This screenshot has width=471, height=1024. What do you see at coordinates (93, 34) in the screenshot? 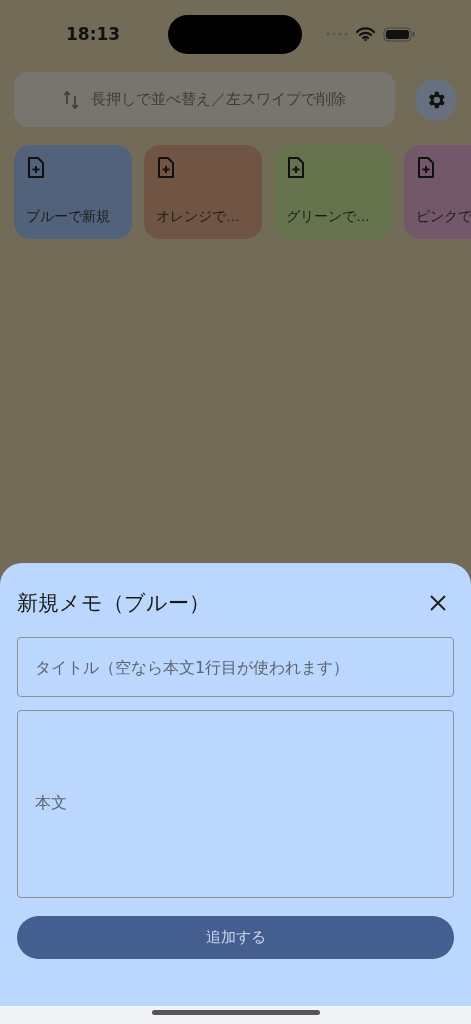
I see `status-time: 18:13` at bounding box center [93, 34].